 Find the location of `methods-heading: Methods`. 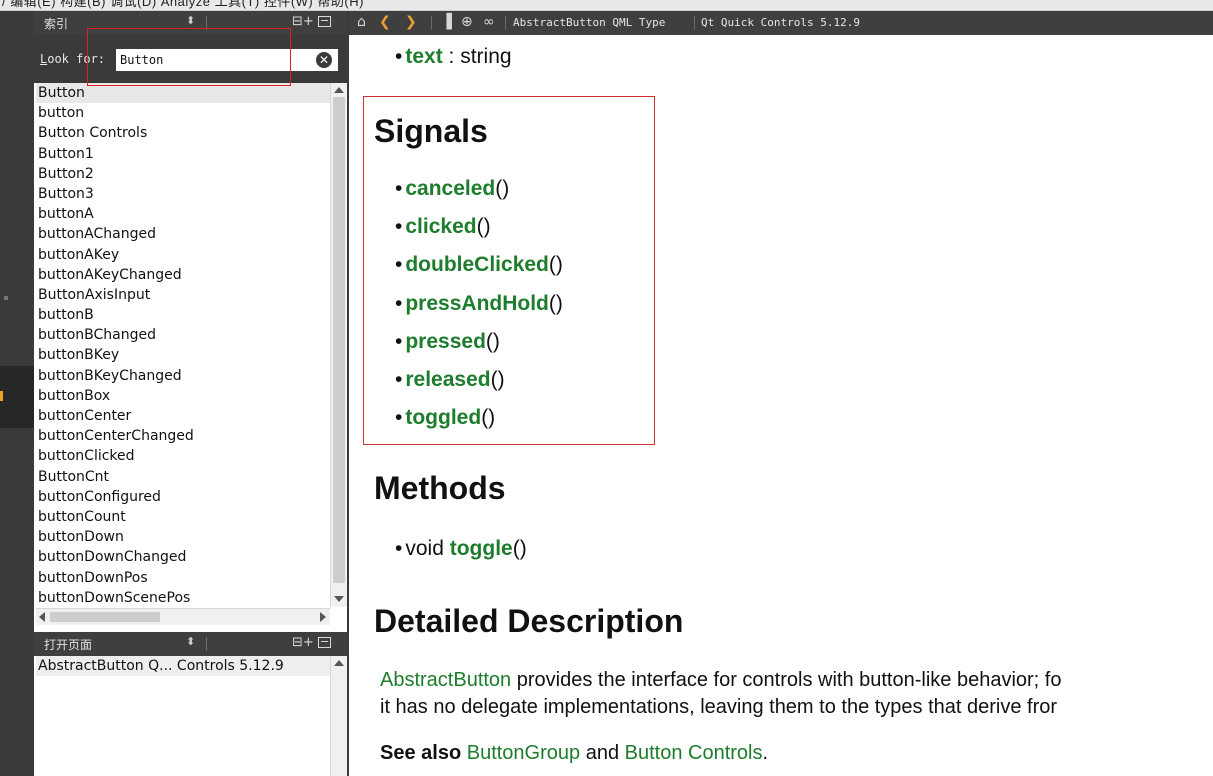

methods-heading: Methods is located at coordinates (440, 488).